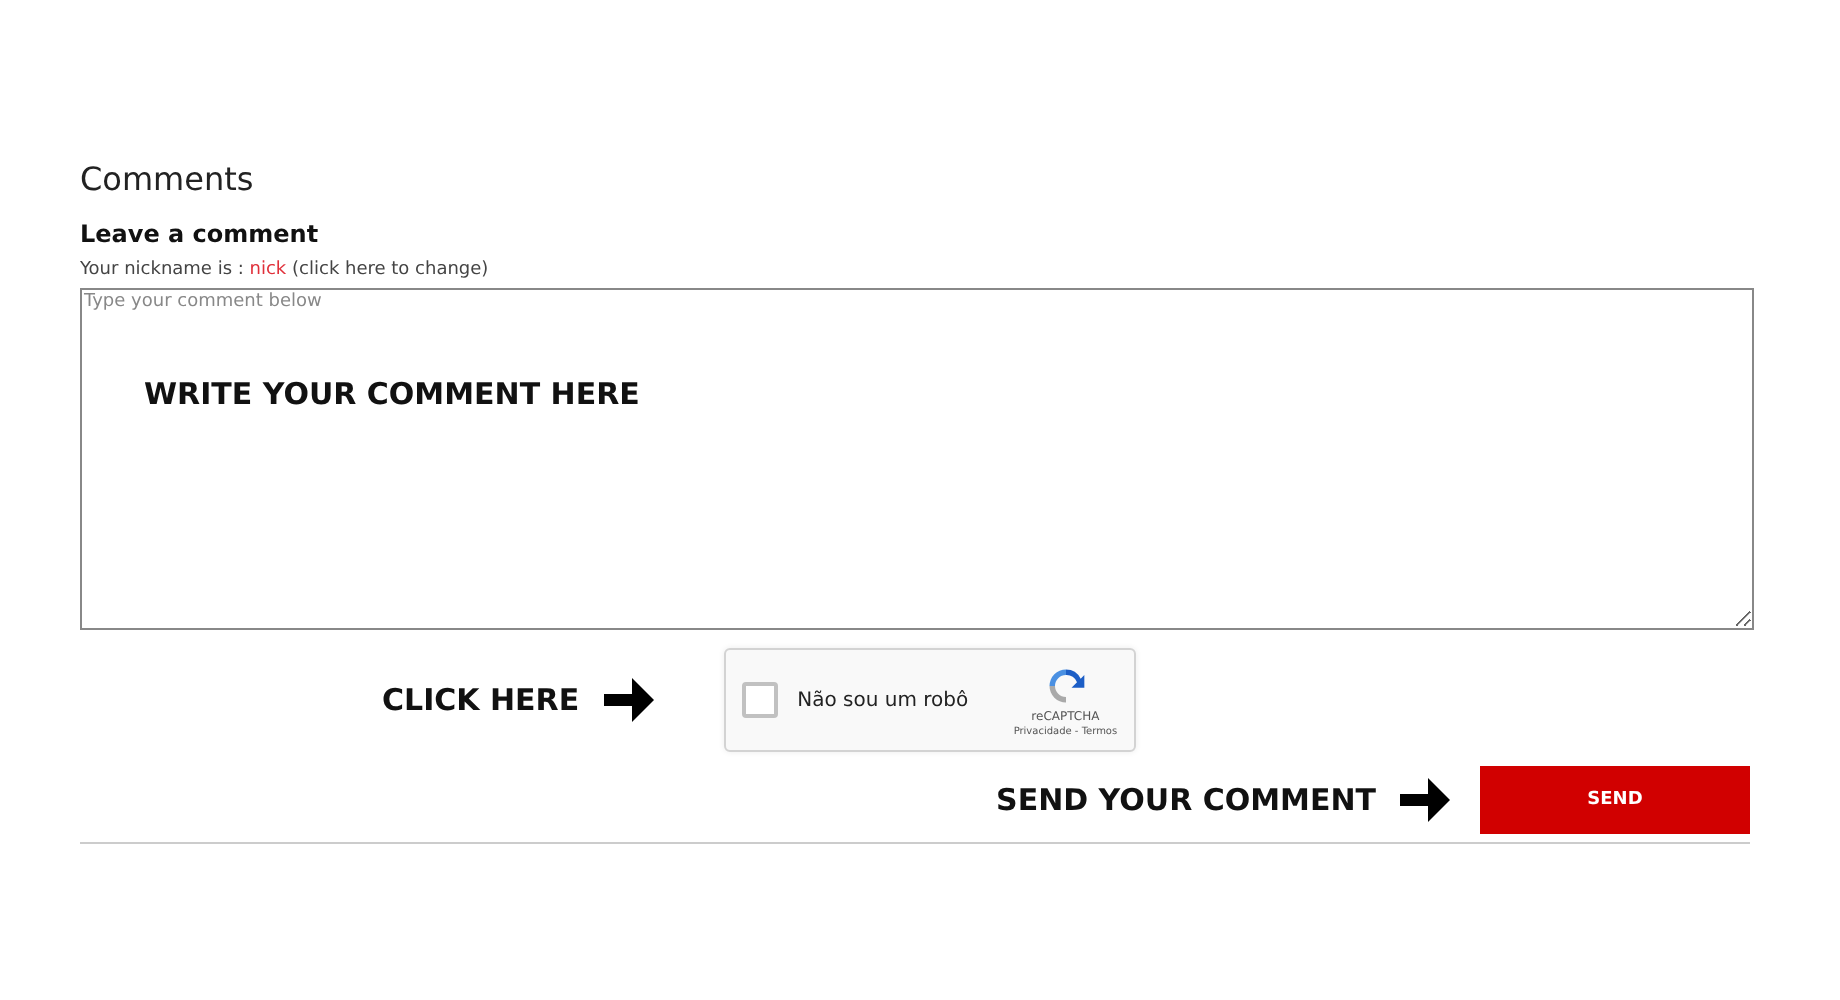 The image size is (1840, 1000). Describe the element at coordinates (1615, 800) in the screenshot. I see `send-button: SEND` at that location.